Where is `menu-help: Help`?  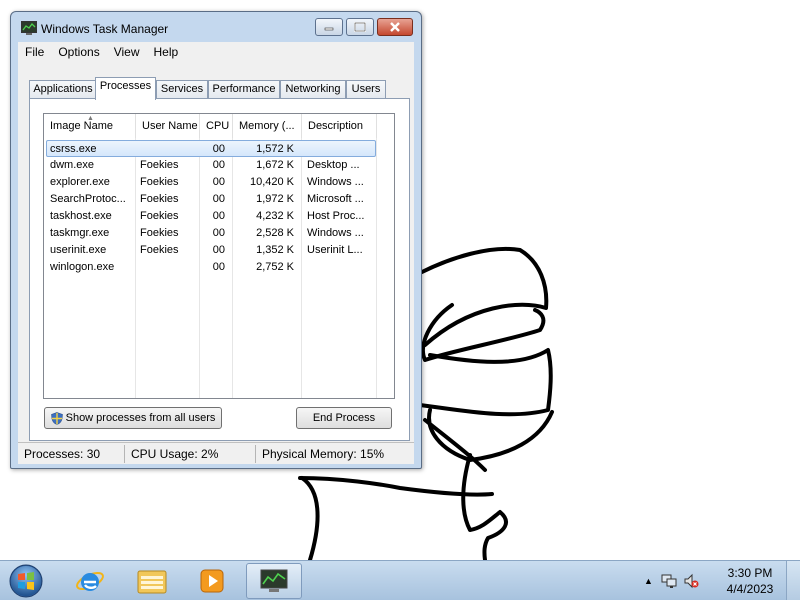 menu-help: Help is located at coordinates (166, 52).